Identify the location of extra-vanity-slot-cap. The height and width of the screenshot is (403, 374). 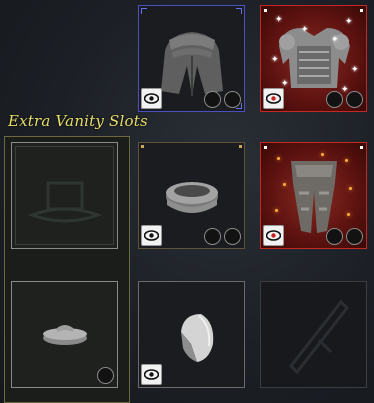
(64, 334).